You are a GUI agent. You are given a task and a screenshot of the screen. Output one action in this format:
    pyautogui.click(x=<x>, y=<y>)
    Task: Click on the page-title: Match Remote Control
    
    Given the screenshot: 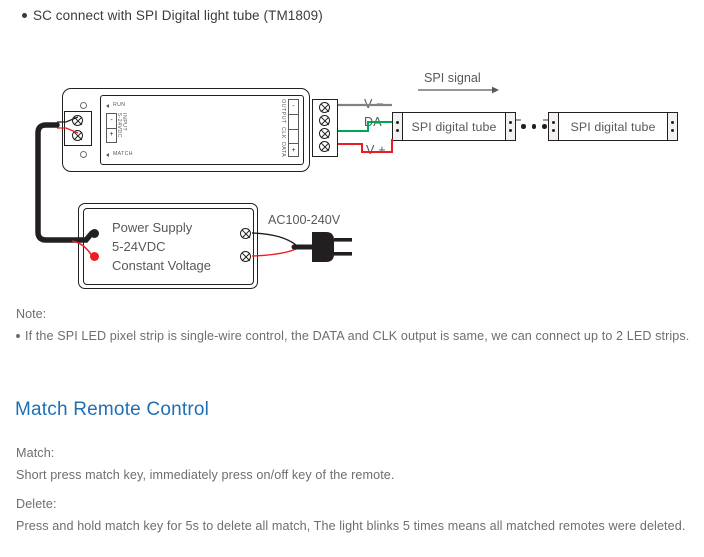 What is the action you would take?
    pyautogui.click(x=112, y=409)
    